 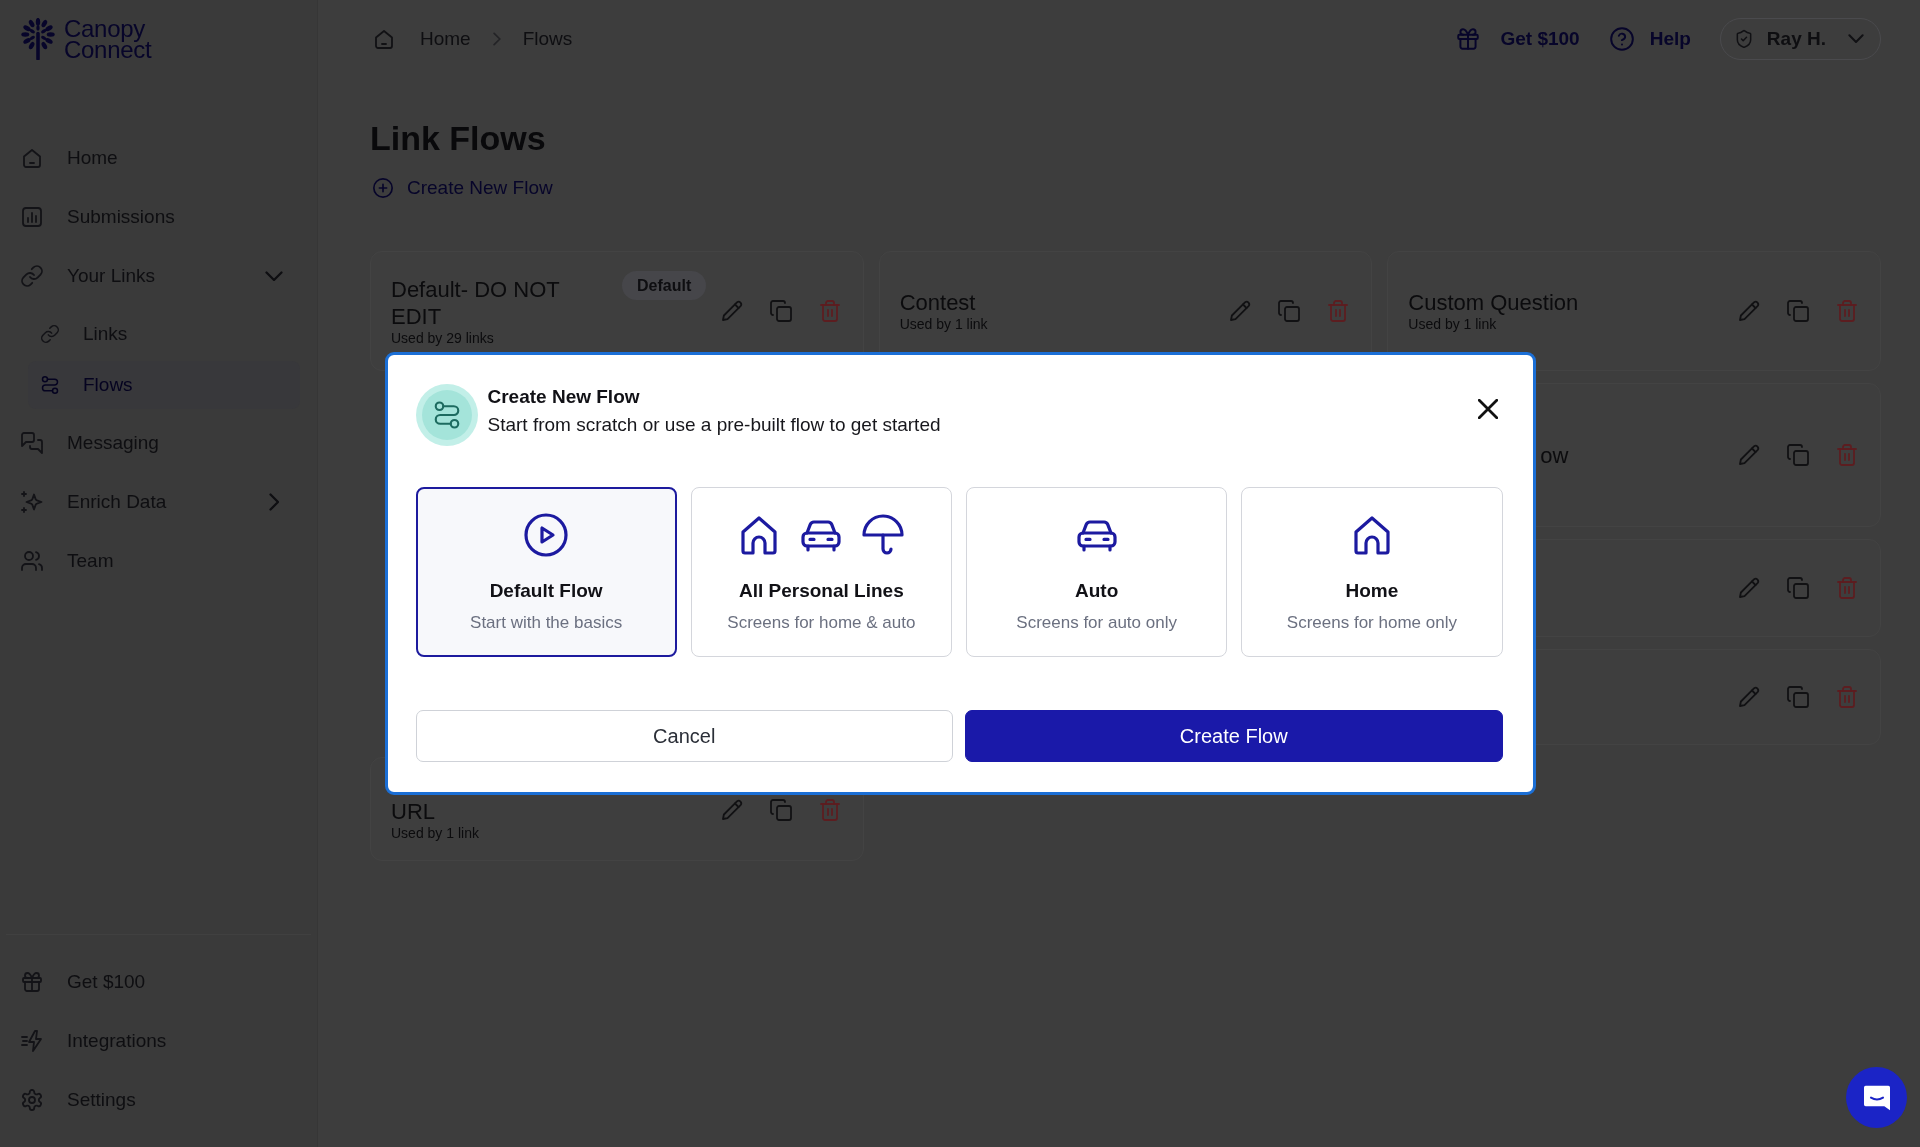 I want to click on house-icon, so click(x=32, y=158).